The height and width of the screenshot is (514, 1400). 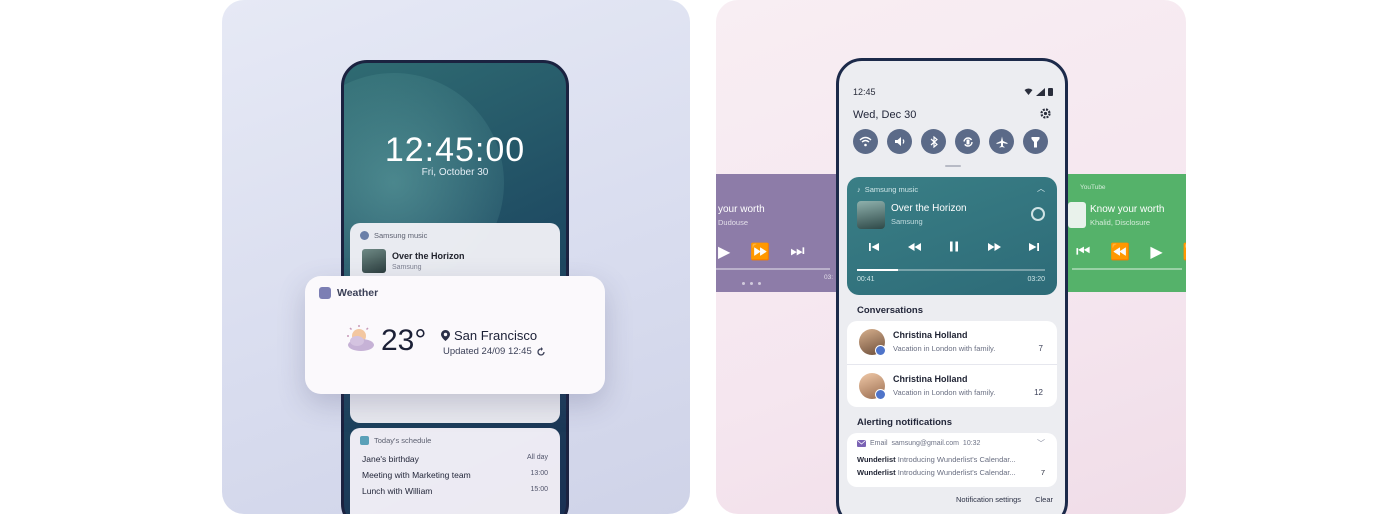 I want to click on sound-icon, so click(x=899, y=141).